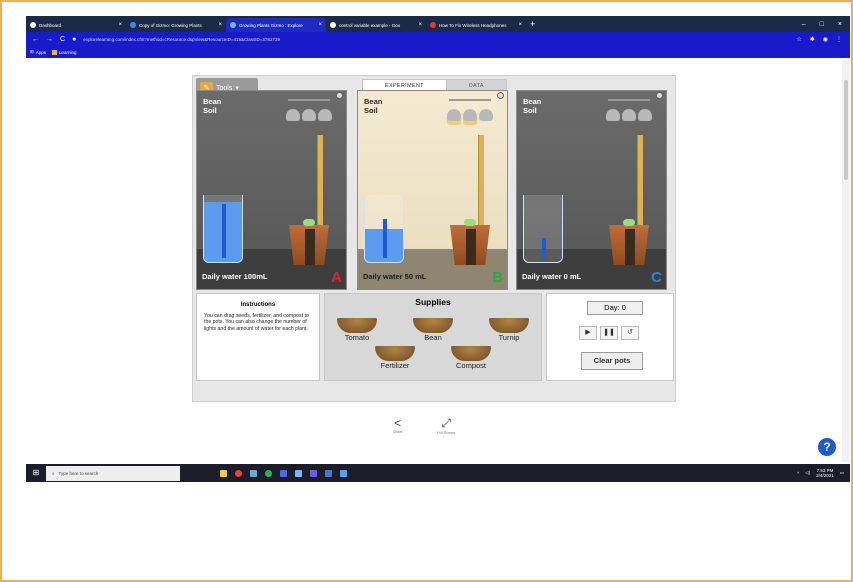 This screenshot has width=853, height=582. Describe the element at coordinates (798, 39) in the screenshot. I see `star-icon: ☆` at that location.